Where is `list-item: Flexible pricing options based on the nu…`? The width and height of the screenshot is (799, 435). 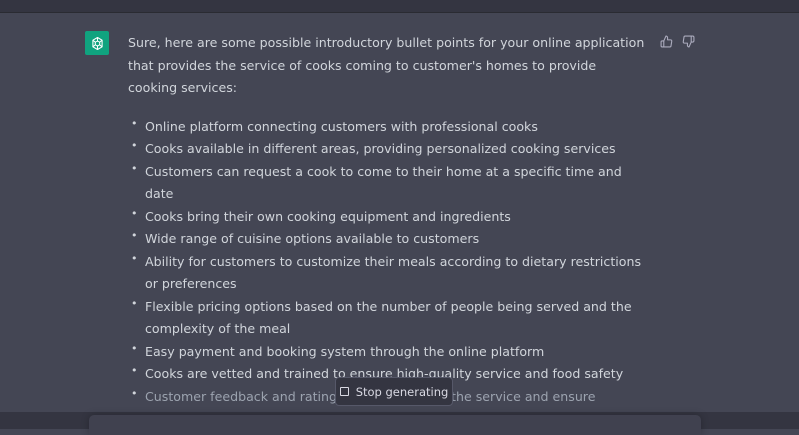
list-item: Flexible pricing options based on the nu… is located at coordinates (388, 317).